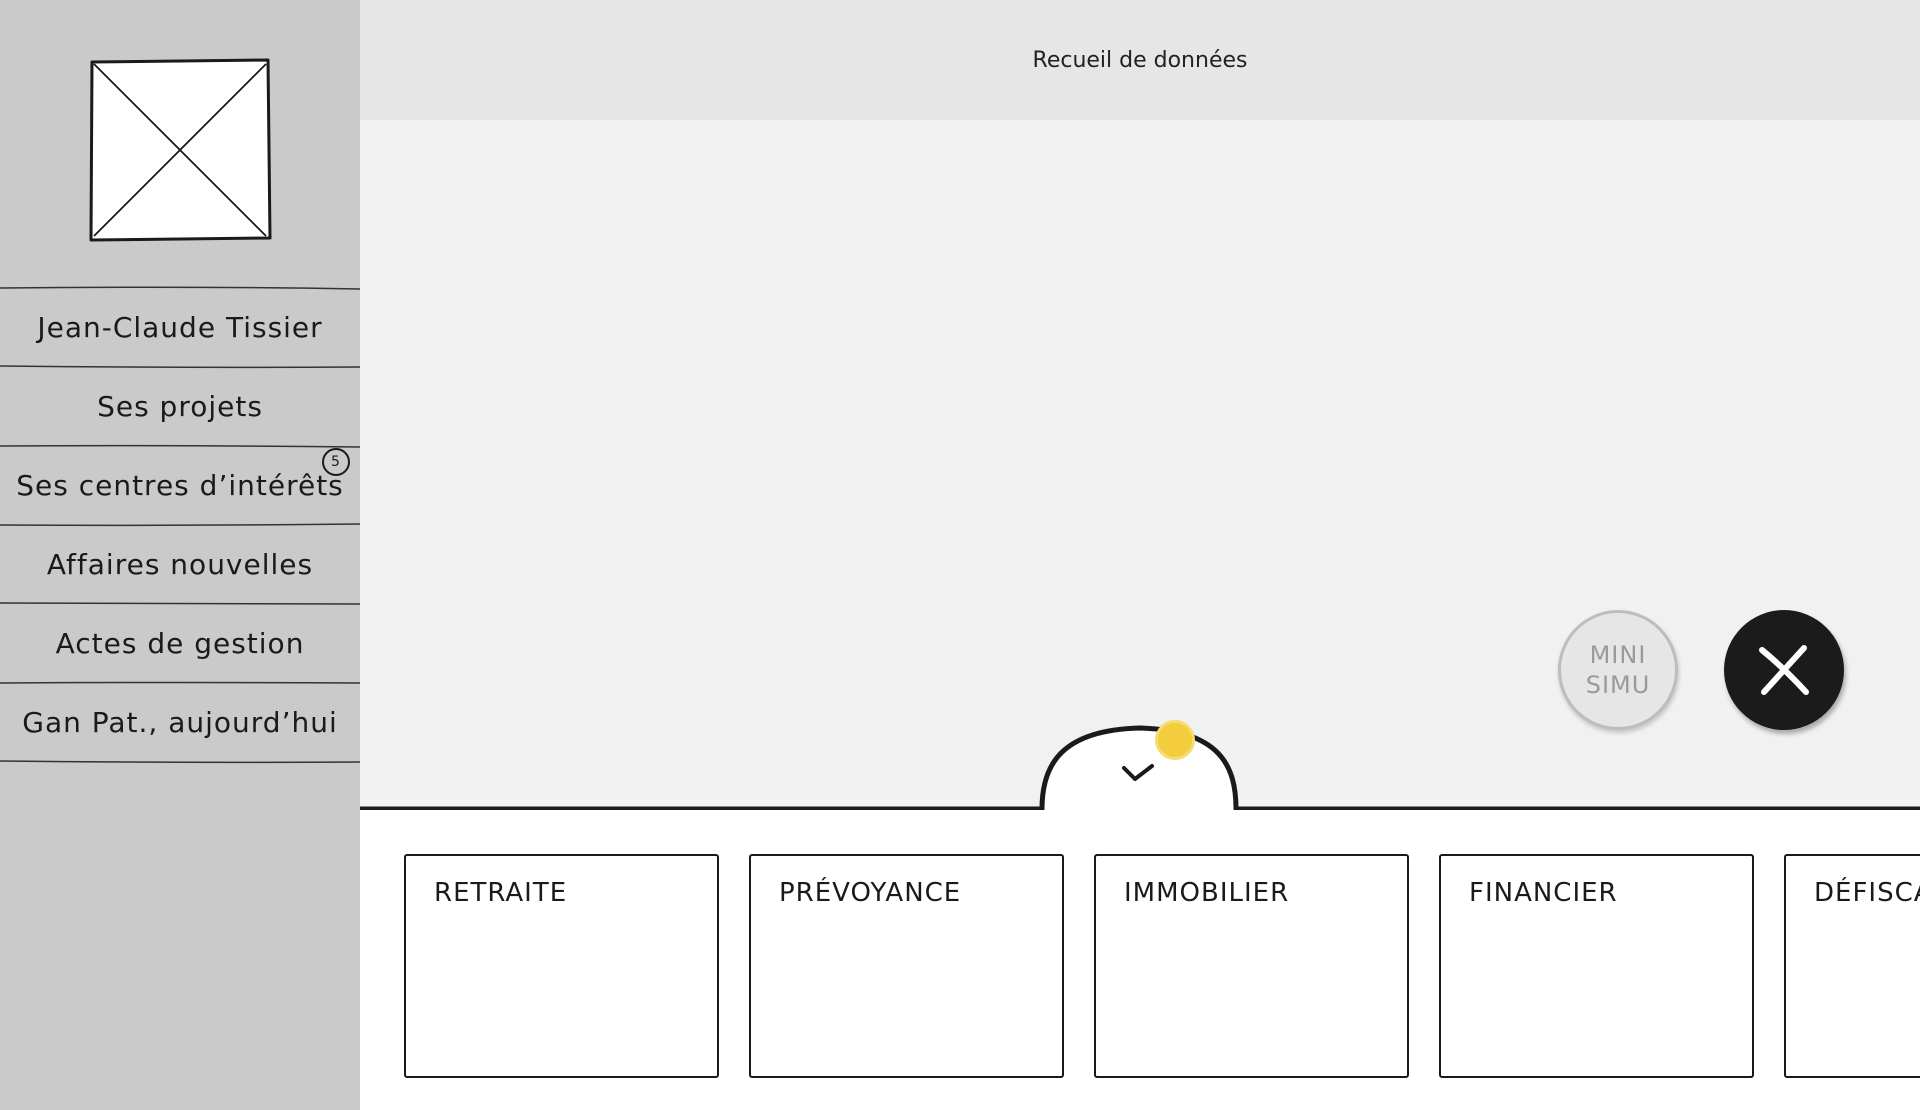  I want to click on category-card-defiscalisation: DÉFISCA, so click(1852, 966).